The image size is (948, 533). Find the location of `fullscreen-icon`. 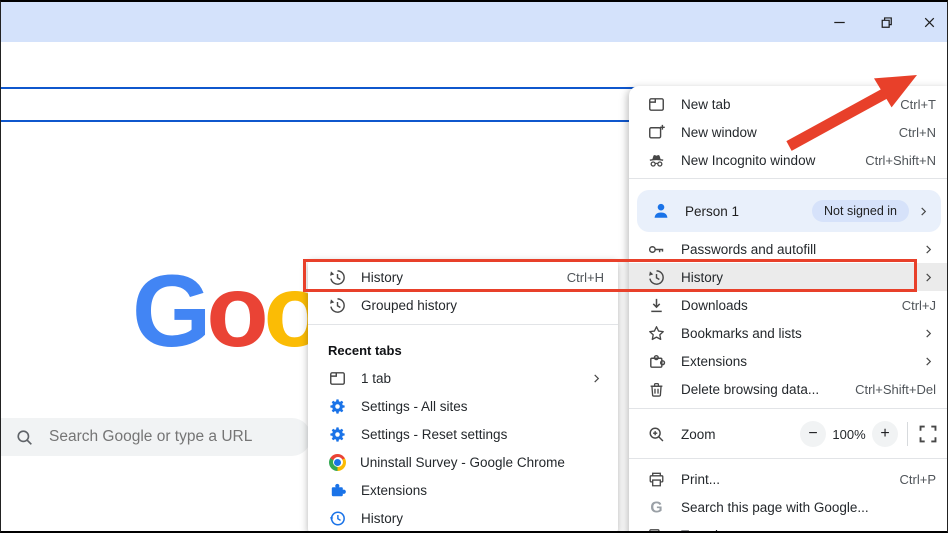

fullscreen-icon is located at coordinates (928, 434).